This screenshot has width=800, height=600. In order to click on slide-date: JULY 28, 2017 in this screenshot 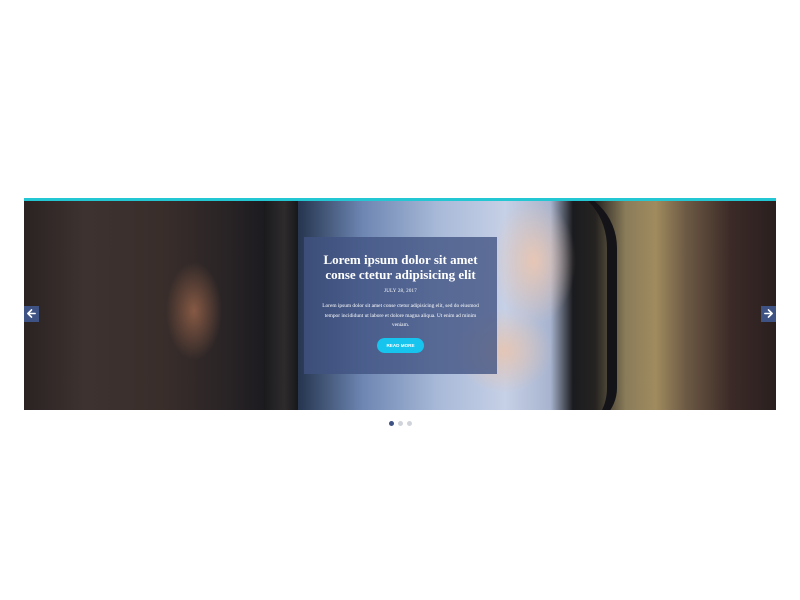, I will do `click(400, 291)`.